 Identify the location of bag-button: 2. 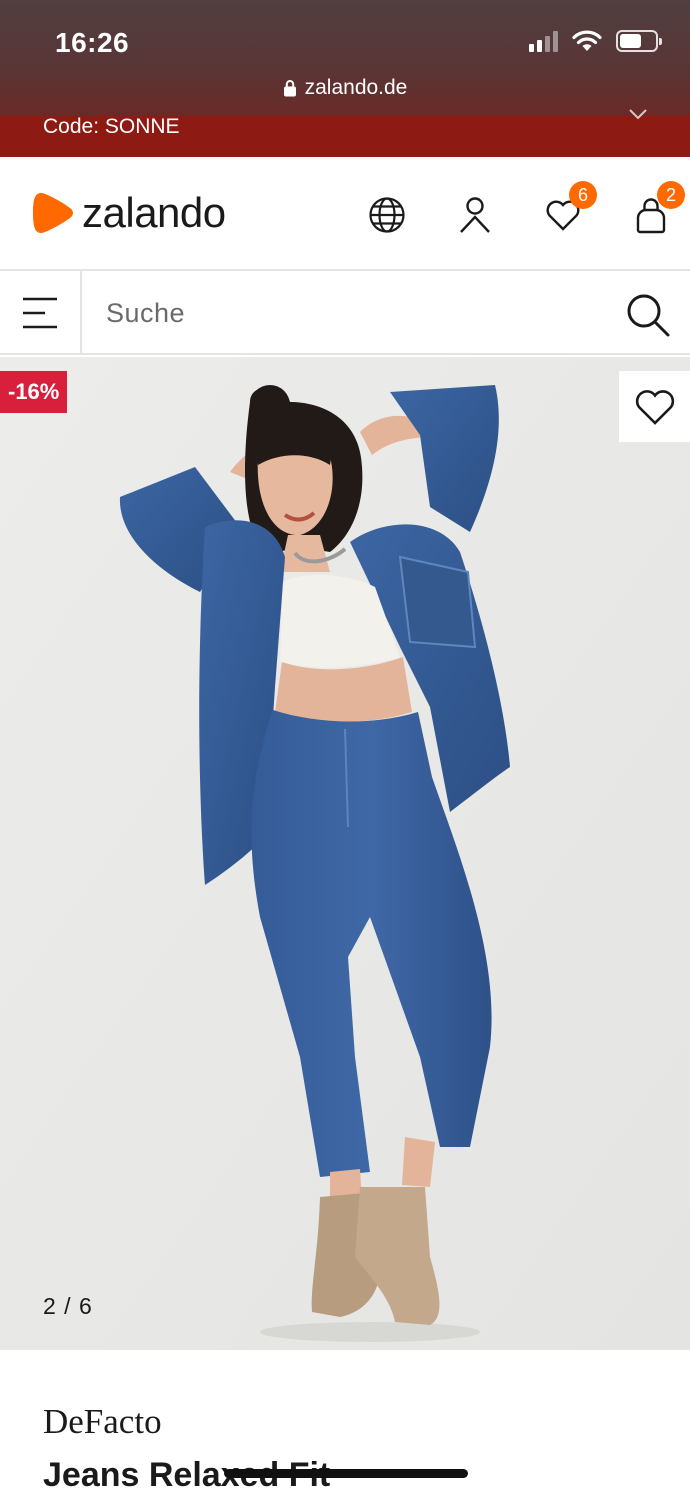
(657, 209).